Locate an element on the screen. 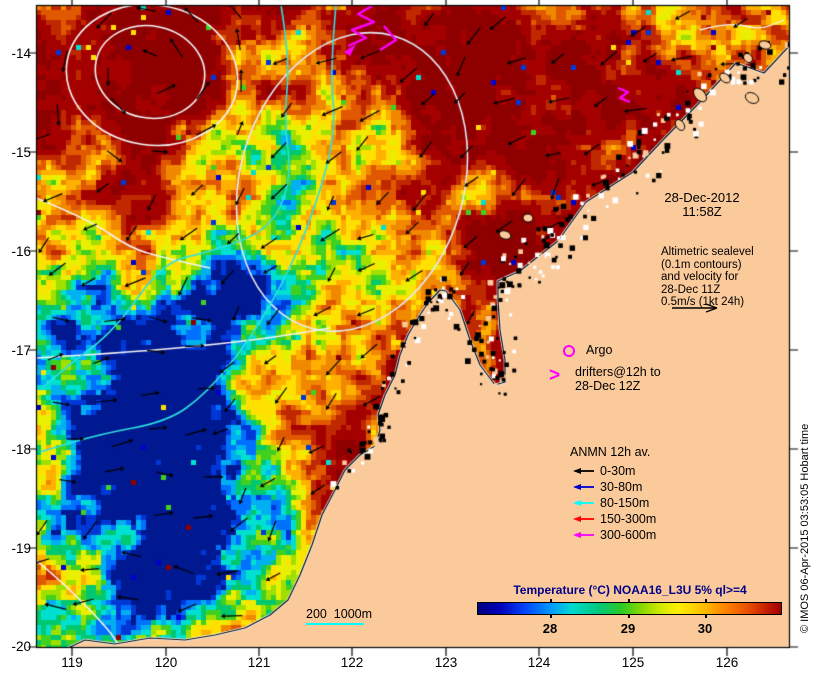 The height and width of the screenshot is (680, 820). colorbar is located at coordinates (629, 608).